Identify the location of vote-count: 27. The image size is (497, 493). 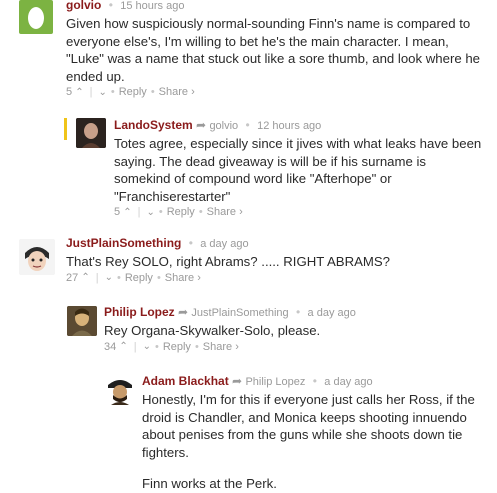
(72, 277).